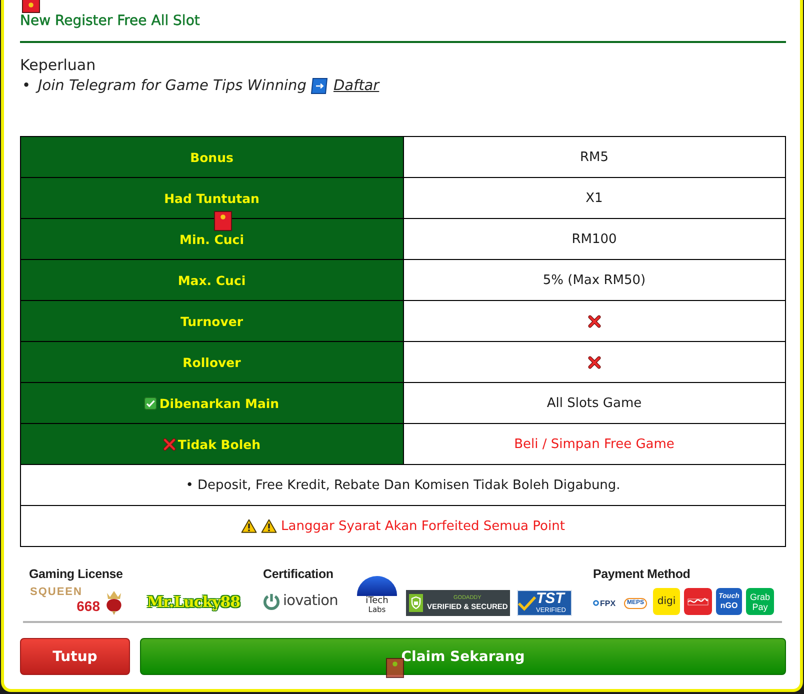 The height and width of the screenshot is (694, 804). What do you see at coordinates (219, 444) in the screenshot?
I see `row-label: Tidak Boleh` at bounding box center [219, 444].